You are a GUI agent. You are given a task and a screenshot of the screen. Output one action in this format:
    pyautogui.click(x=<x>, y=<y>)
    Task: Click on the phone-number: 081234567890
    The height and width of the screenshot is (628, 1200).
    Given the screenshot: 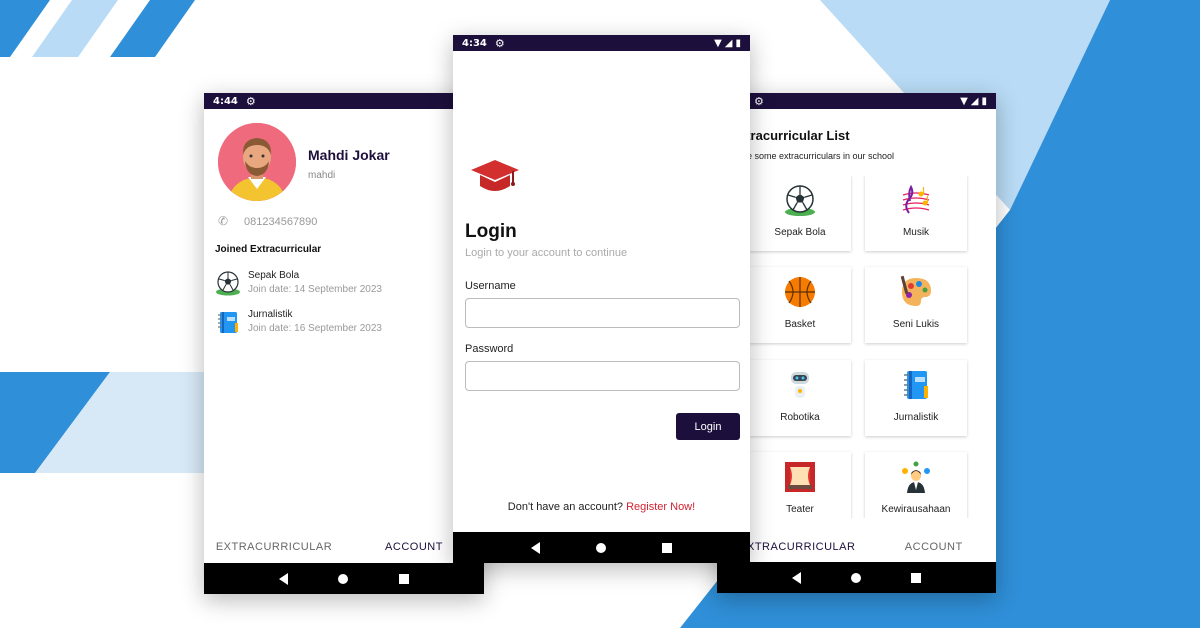 What is the action you would take?
    pyautogui.click(x=281, y=222)
    